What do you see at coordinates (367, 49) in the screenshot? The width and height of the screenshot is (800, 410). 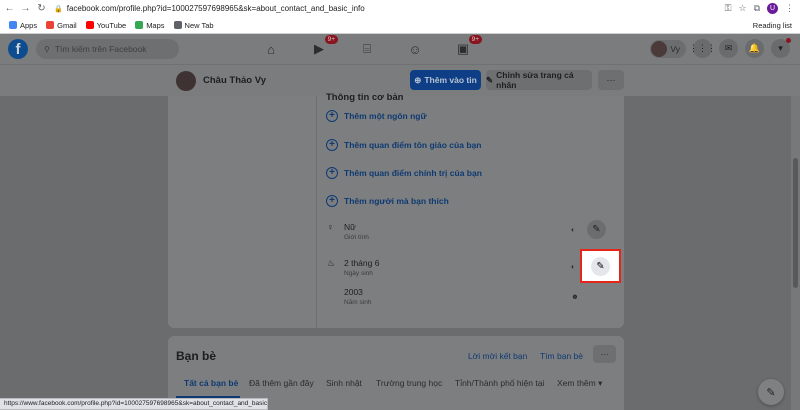 I see `marketplace-icon: ⌸` at bounding box center [367, 49].